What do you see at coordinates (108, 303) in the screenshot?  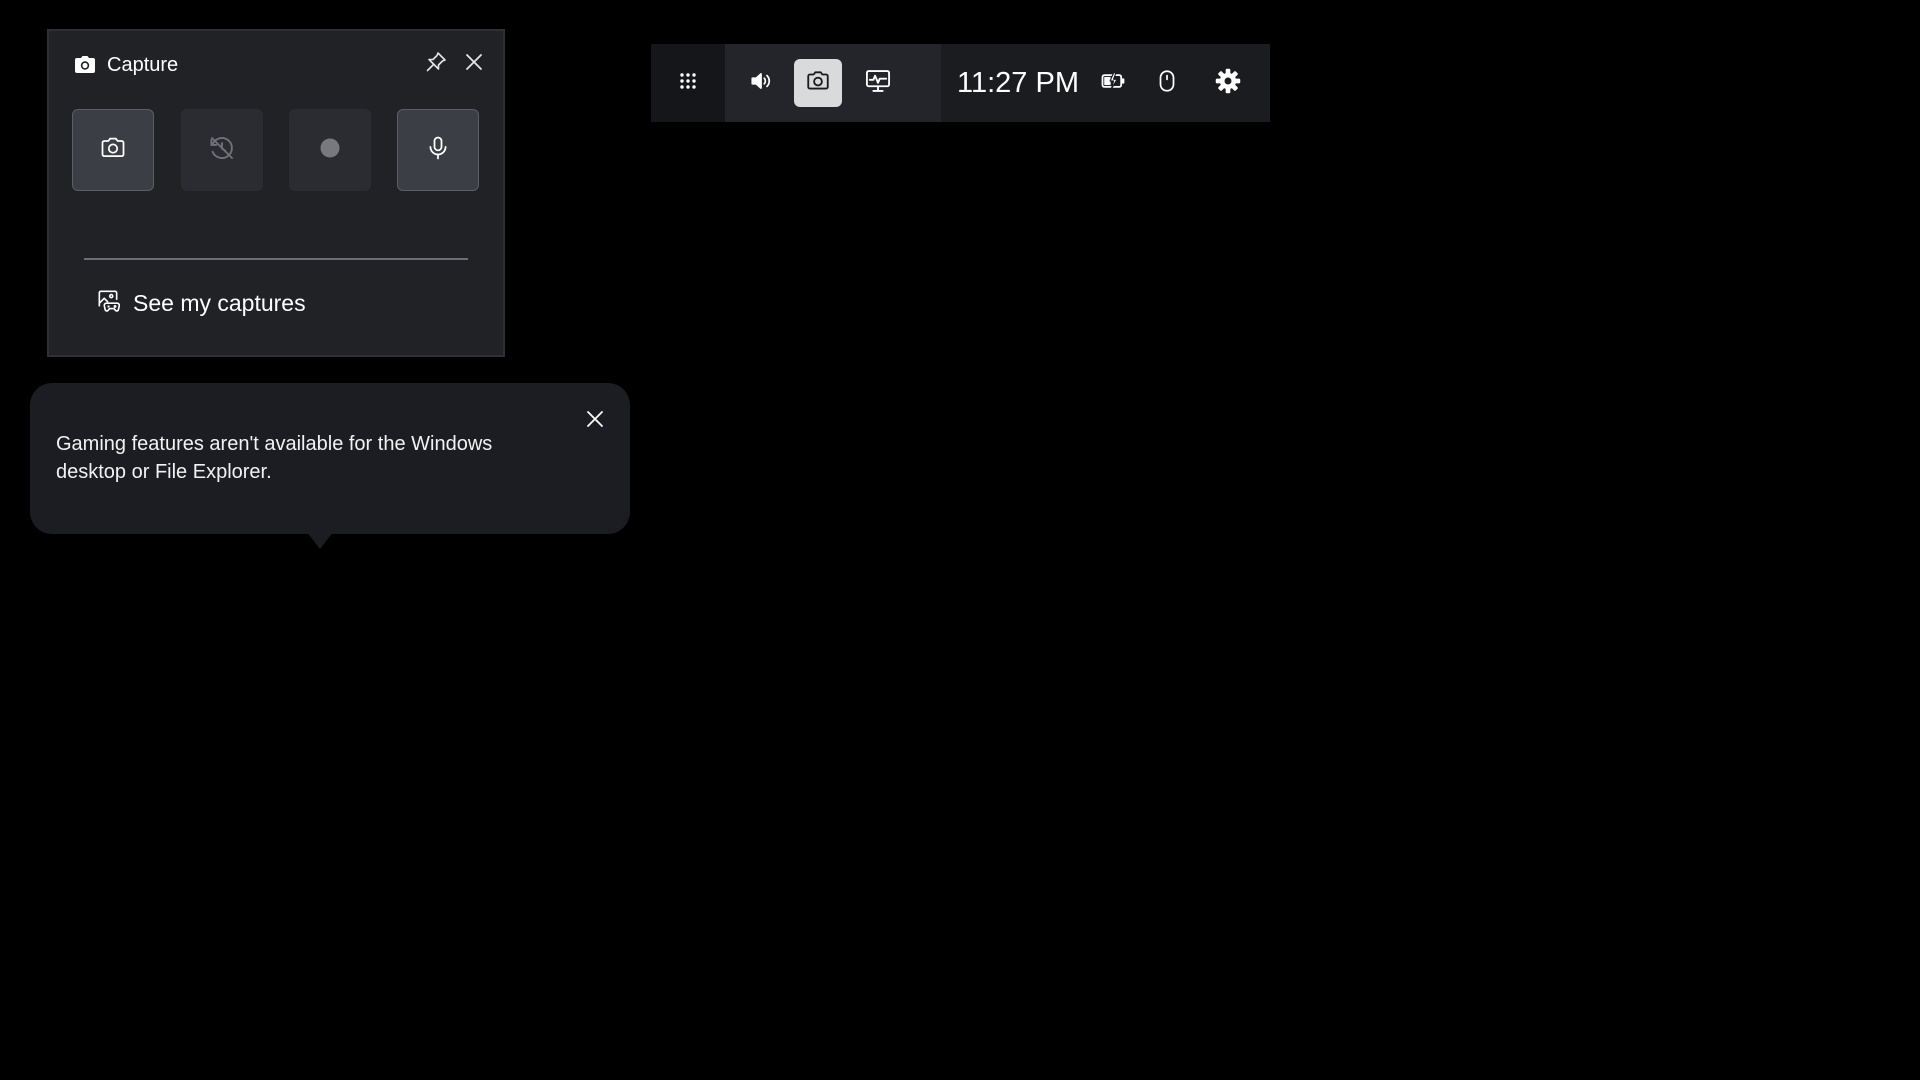 I see `gallery-controller-icon` at bounding box center [108, 303].